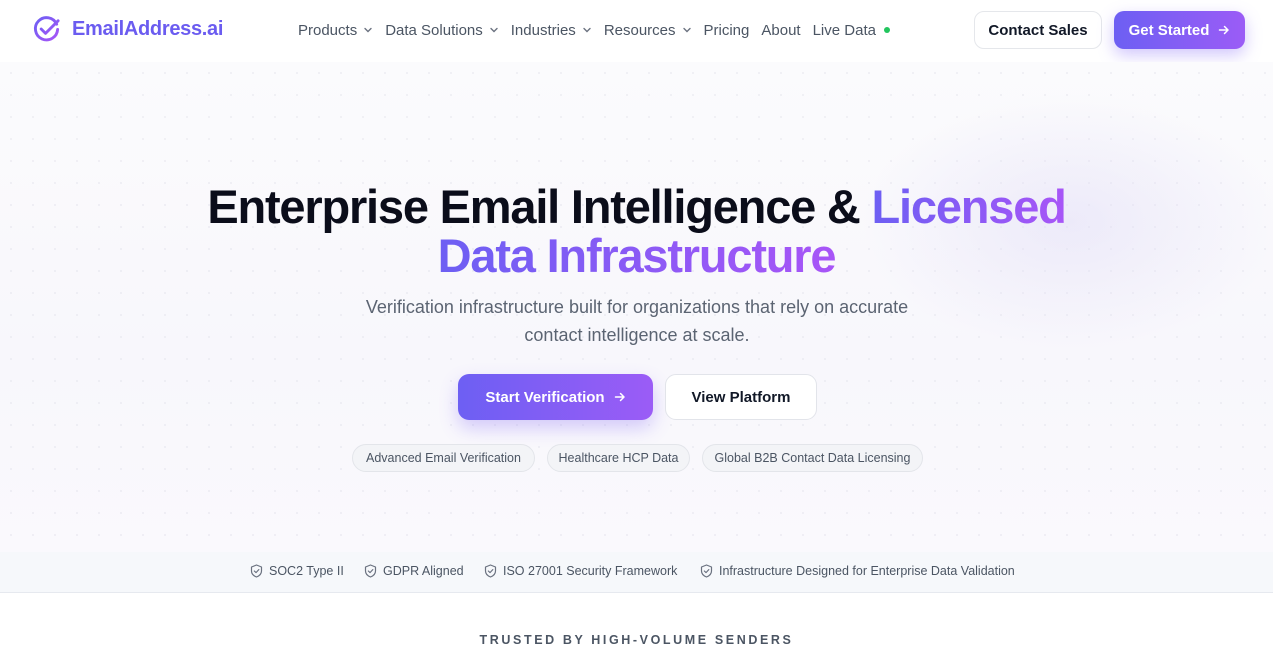 Image resolution: width=1273 pixels, height=652 pixels. I want to click on nav-item-products: Products, so click(335, 30).